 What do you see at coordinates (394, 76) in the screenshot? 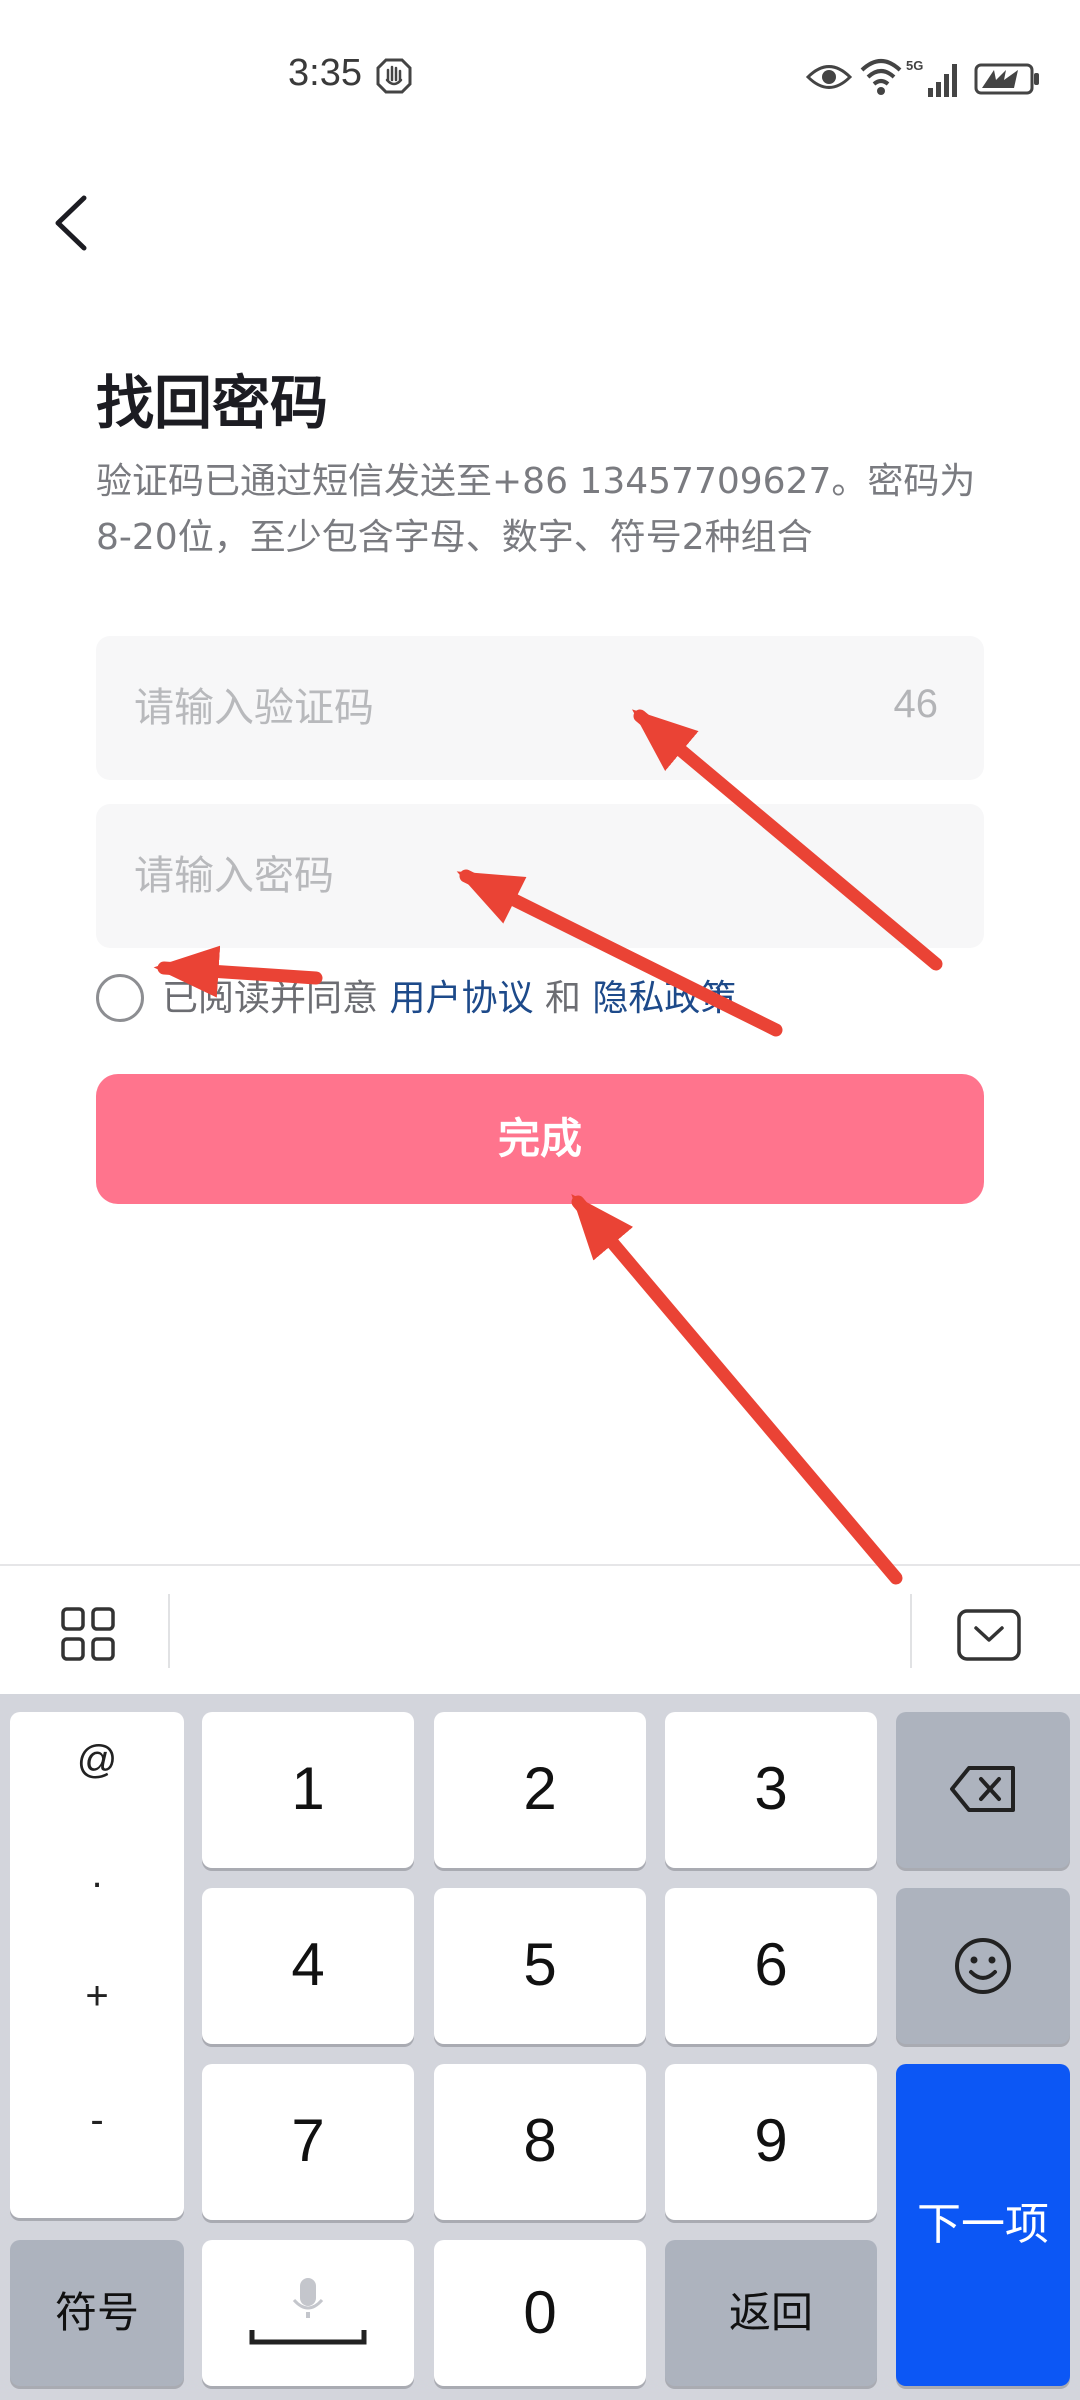
I see `hand-icon` at bounding box center [394, 76].